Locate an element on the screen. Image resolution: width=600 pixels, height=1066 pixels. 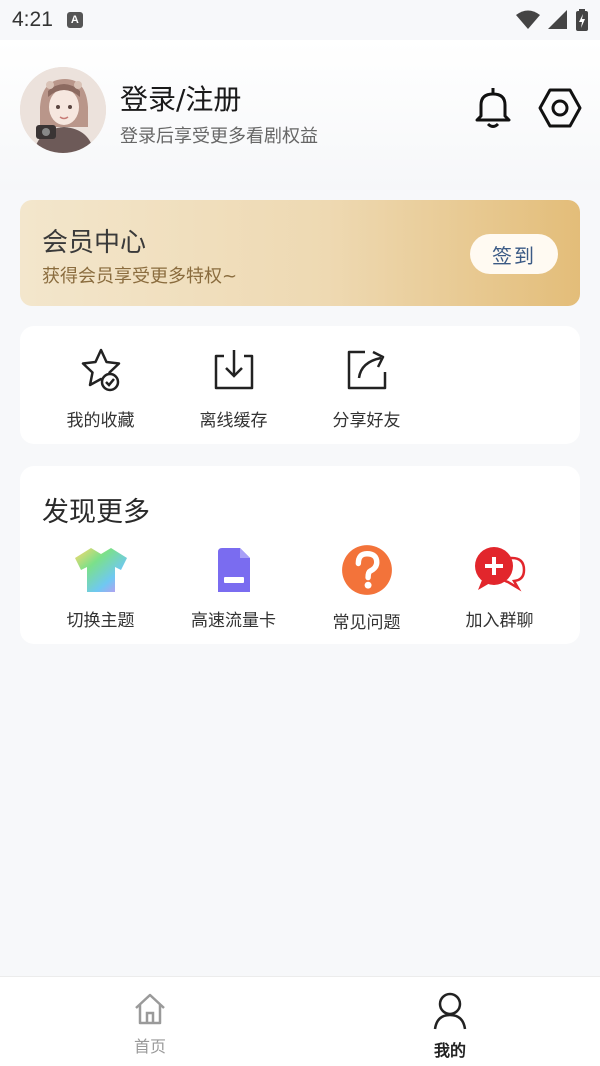
offline-cache-item: 离线缓存 is located at coordinates (233, 388).